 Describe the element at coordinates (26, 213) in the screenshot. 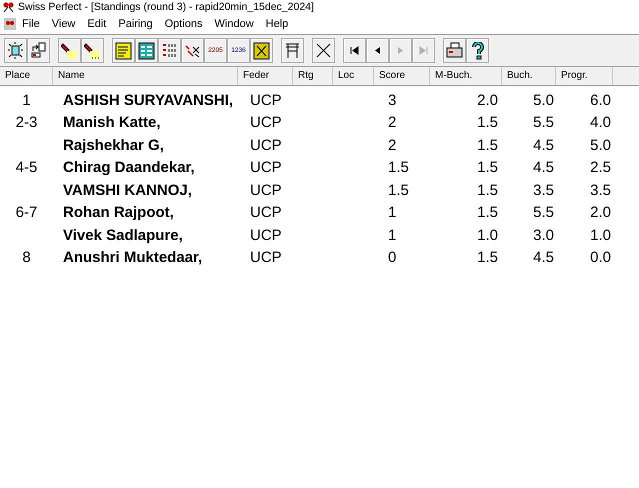

I see `table-cell-text: 6-7` at that location.